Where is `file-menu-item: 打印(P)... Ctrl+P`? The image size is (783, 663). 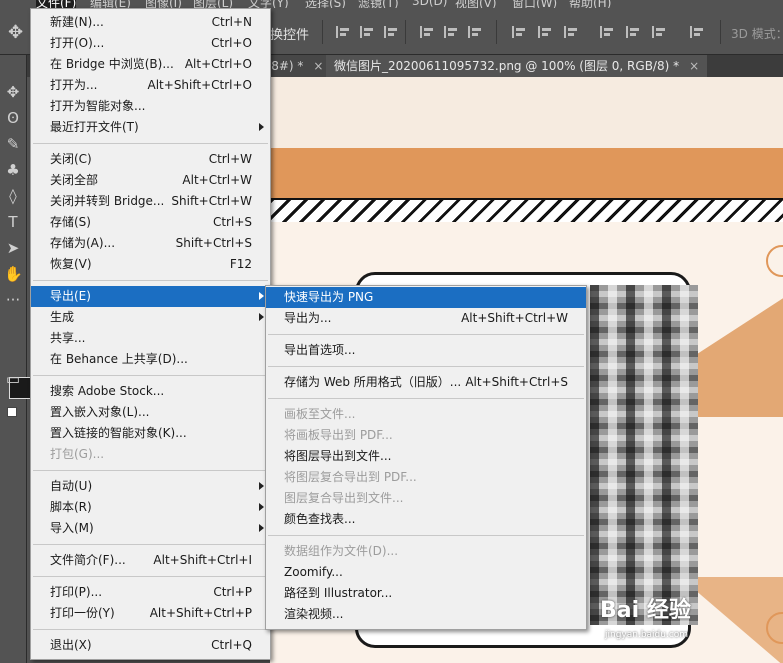
file-menu-item: 打印(P)... Ctrl+P is located at coordinates (150, 592).